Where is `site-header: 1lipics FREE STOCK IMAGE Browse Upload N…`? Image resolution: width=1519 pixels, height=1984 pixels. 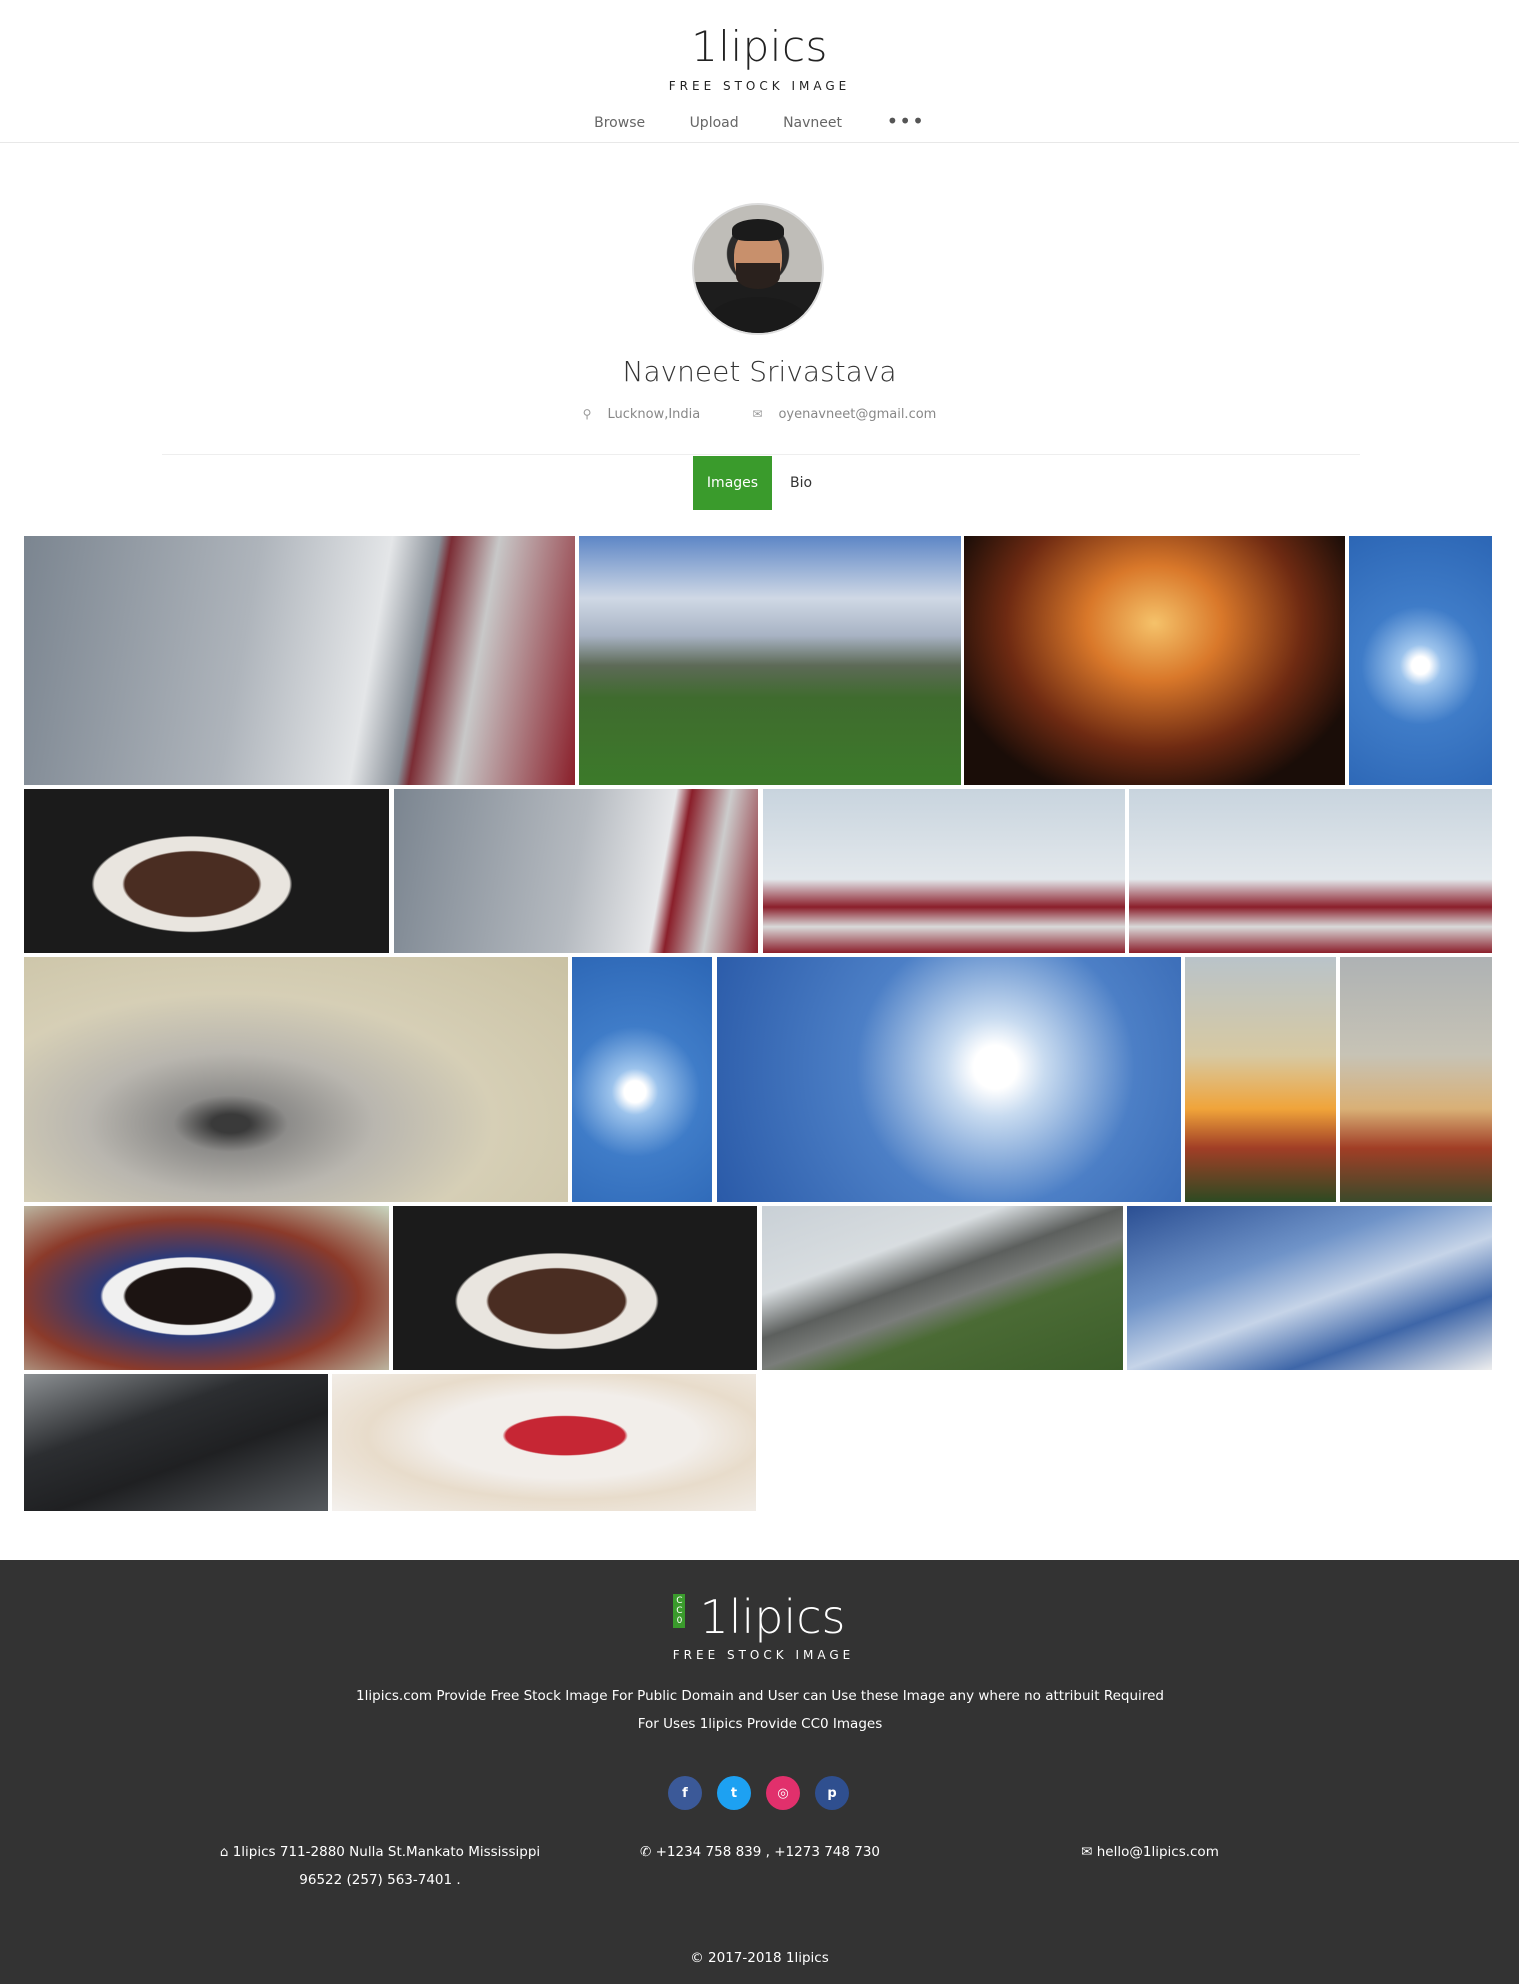
site-header: 1lipics FREE STOCK IMAGE Browse Upload N… is located at coordinates (759, 71).